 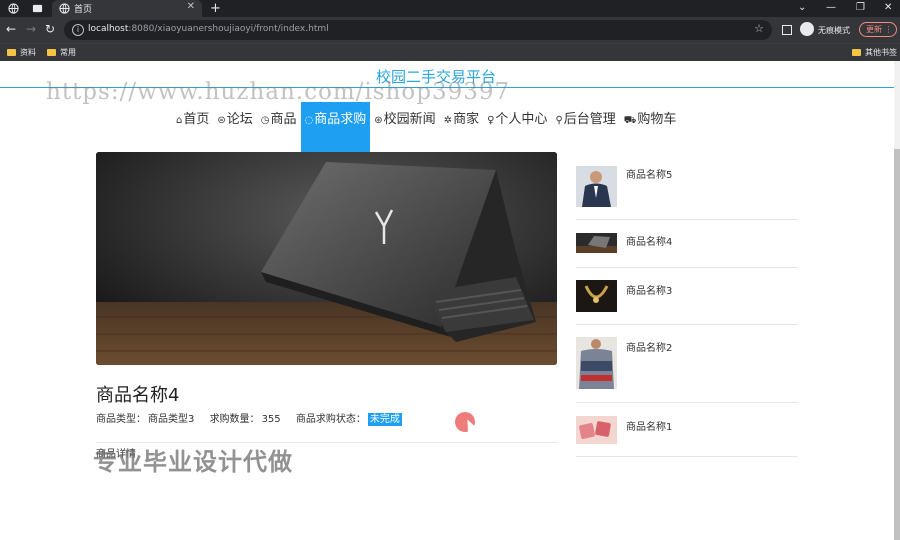 I want to click on nav-label: 商品, so click(x=283, y=119).